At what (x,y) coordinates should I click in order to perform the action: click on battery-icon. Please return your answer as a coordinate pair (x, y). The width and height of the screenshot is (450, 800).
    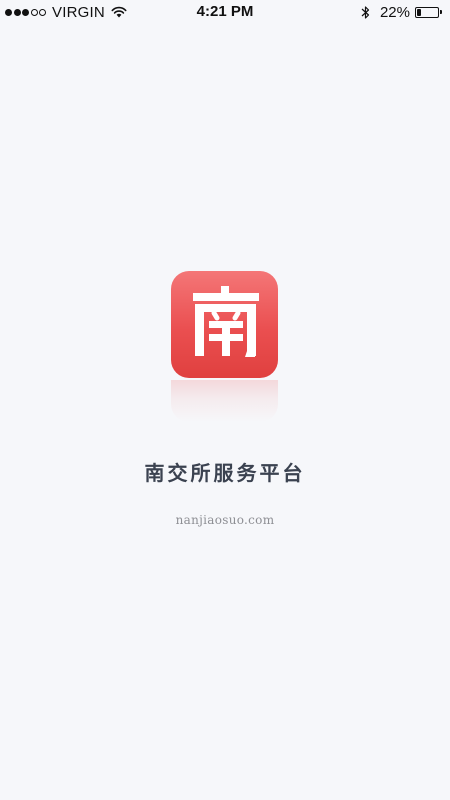
    Looking at the image, I should click on (427, 12).